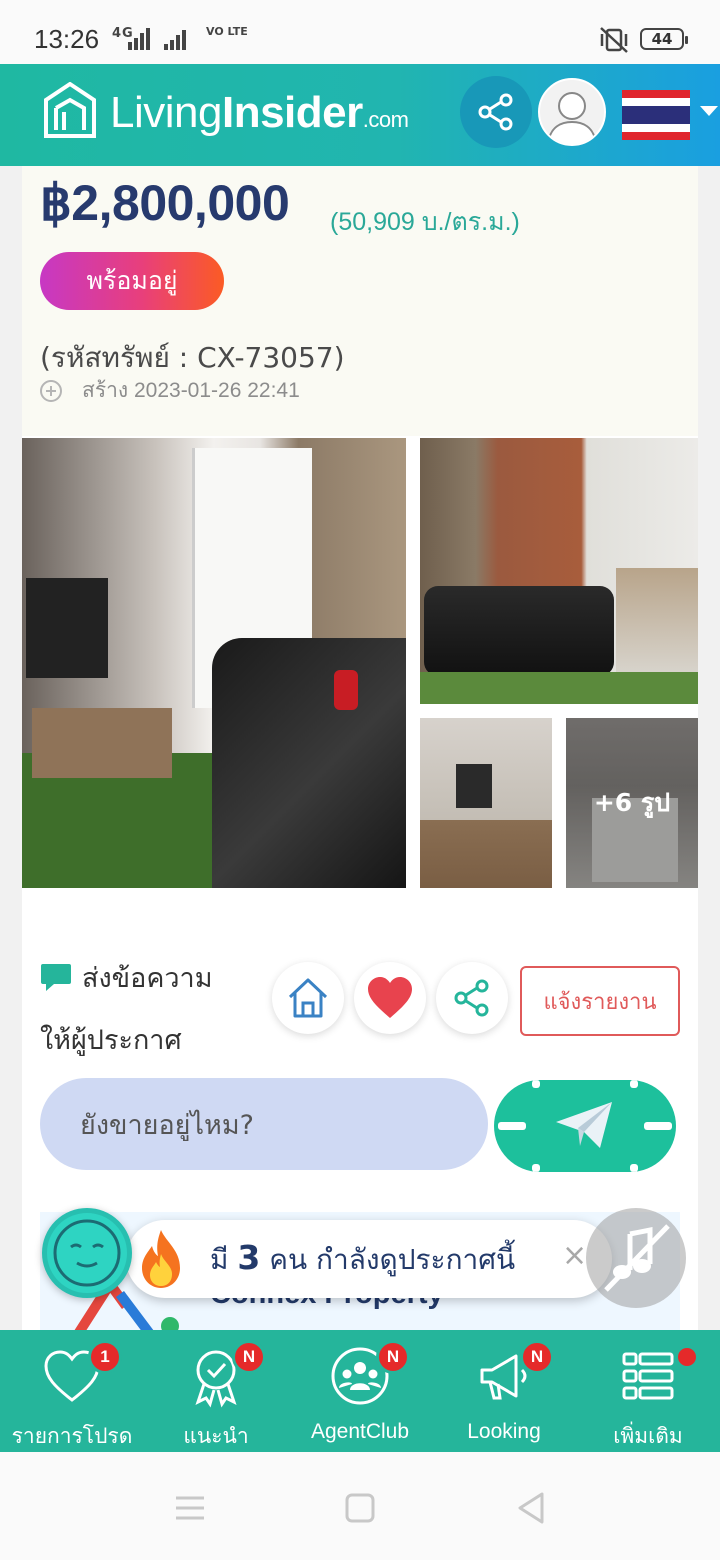 This screenshot has width=720, height=1560. What do you see at coordinates (166, 112) in the screenshot?
I see `brand-light: Living` at bounding box center [166, 112].